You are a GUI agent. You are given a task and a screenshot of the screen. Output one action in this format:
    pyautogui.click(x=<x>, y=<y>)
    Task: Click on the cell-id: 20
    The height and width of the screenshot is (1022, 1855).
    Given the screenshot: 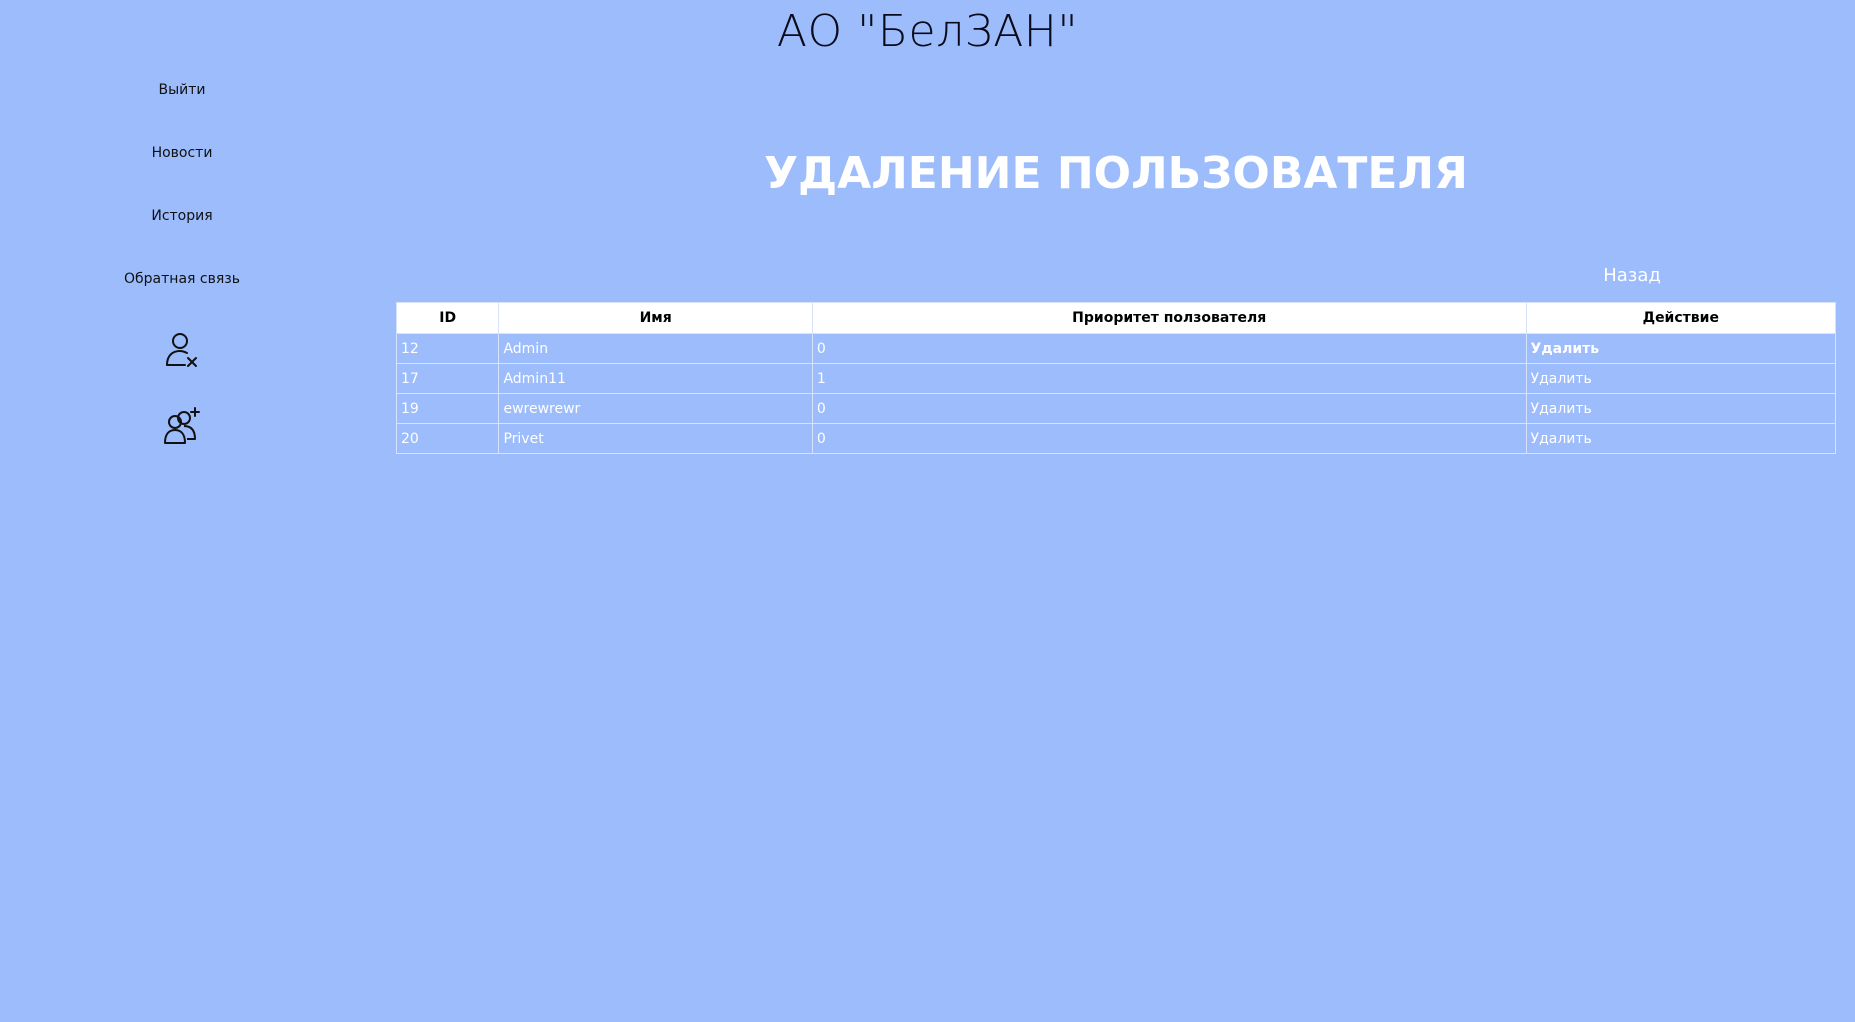 What is the action you would take?
    pyautogui.click(x=447, y=438)
    